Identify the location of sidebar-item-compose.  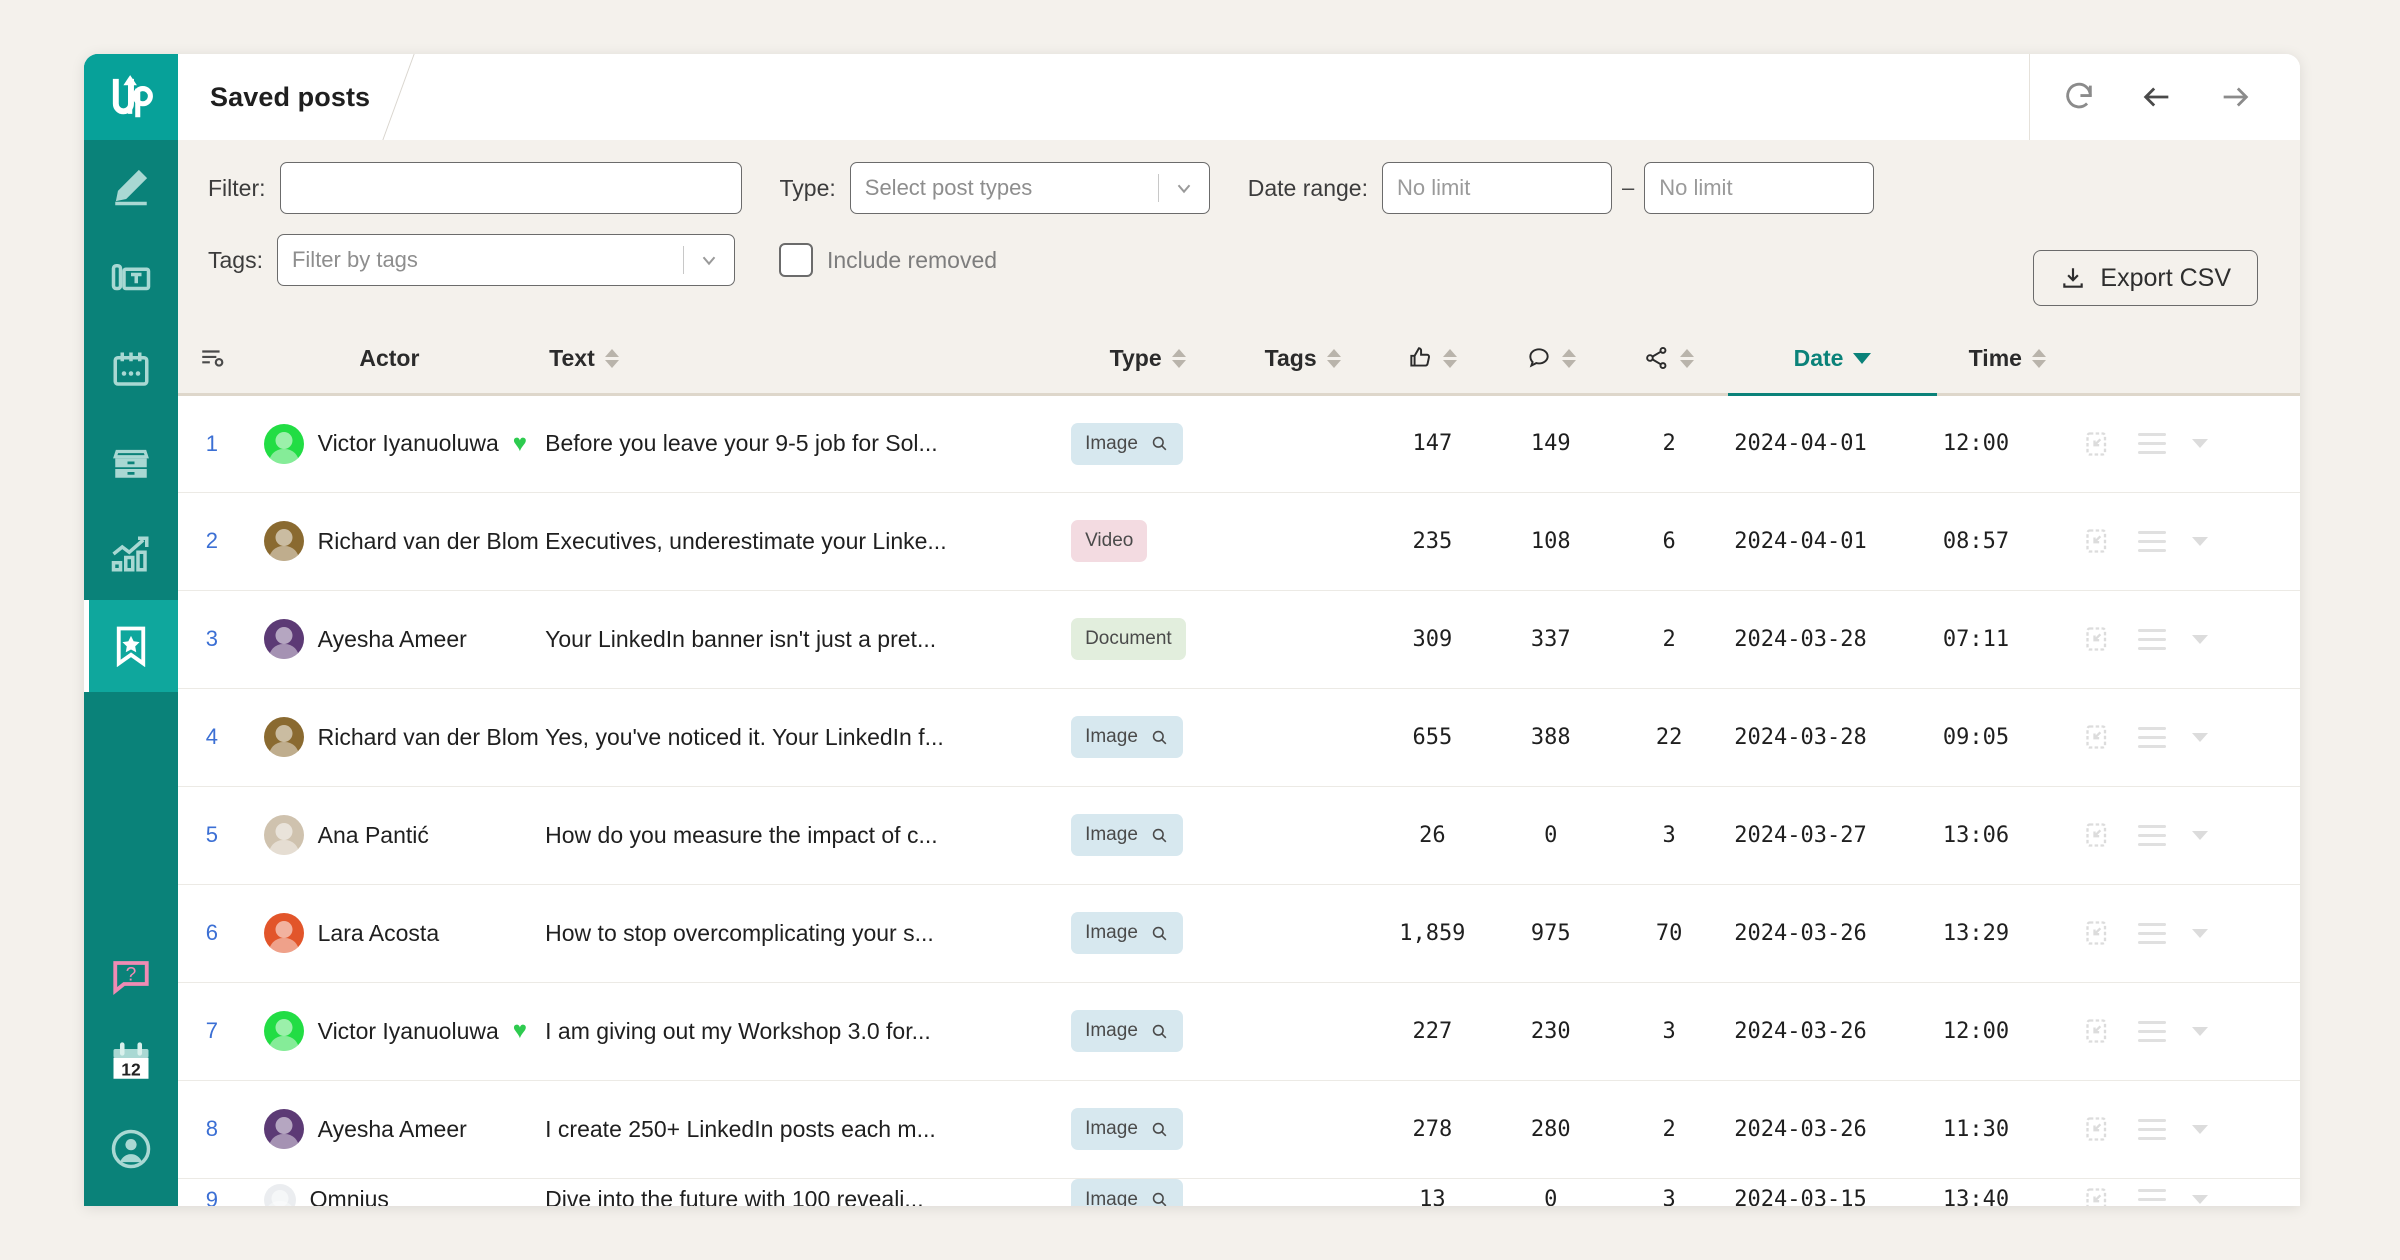
(131, 186).